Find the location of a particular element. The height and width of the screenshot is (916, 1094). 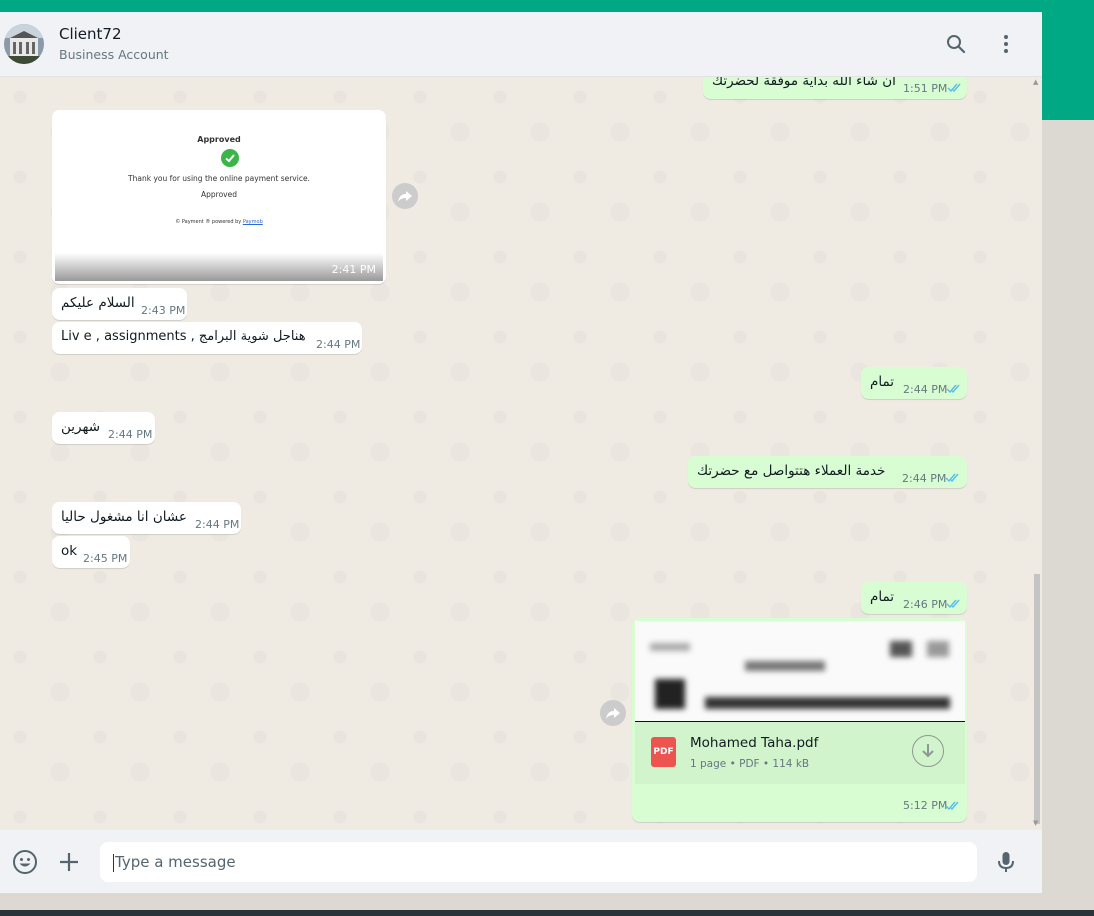

message-text: خدمة العملاء هتتواصل مع حضرتك is located at coordinates (791, 471).